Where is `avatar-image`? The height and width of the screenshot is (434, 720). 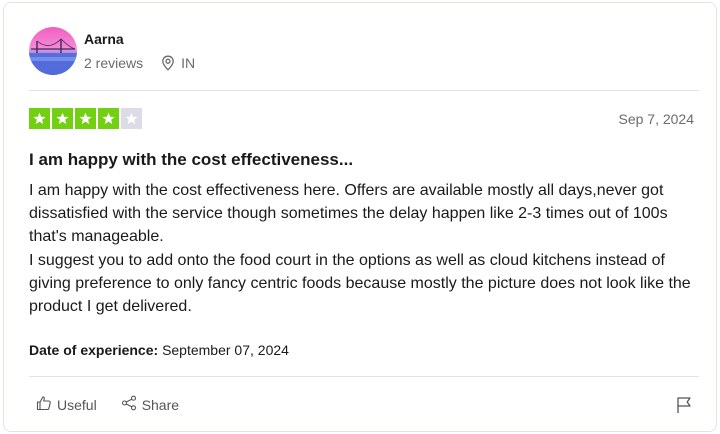 avatar-image is located at coordinates (53, 51).